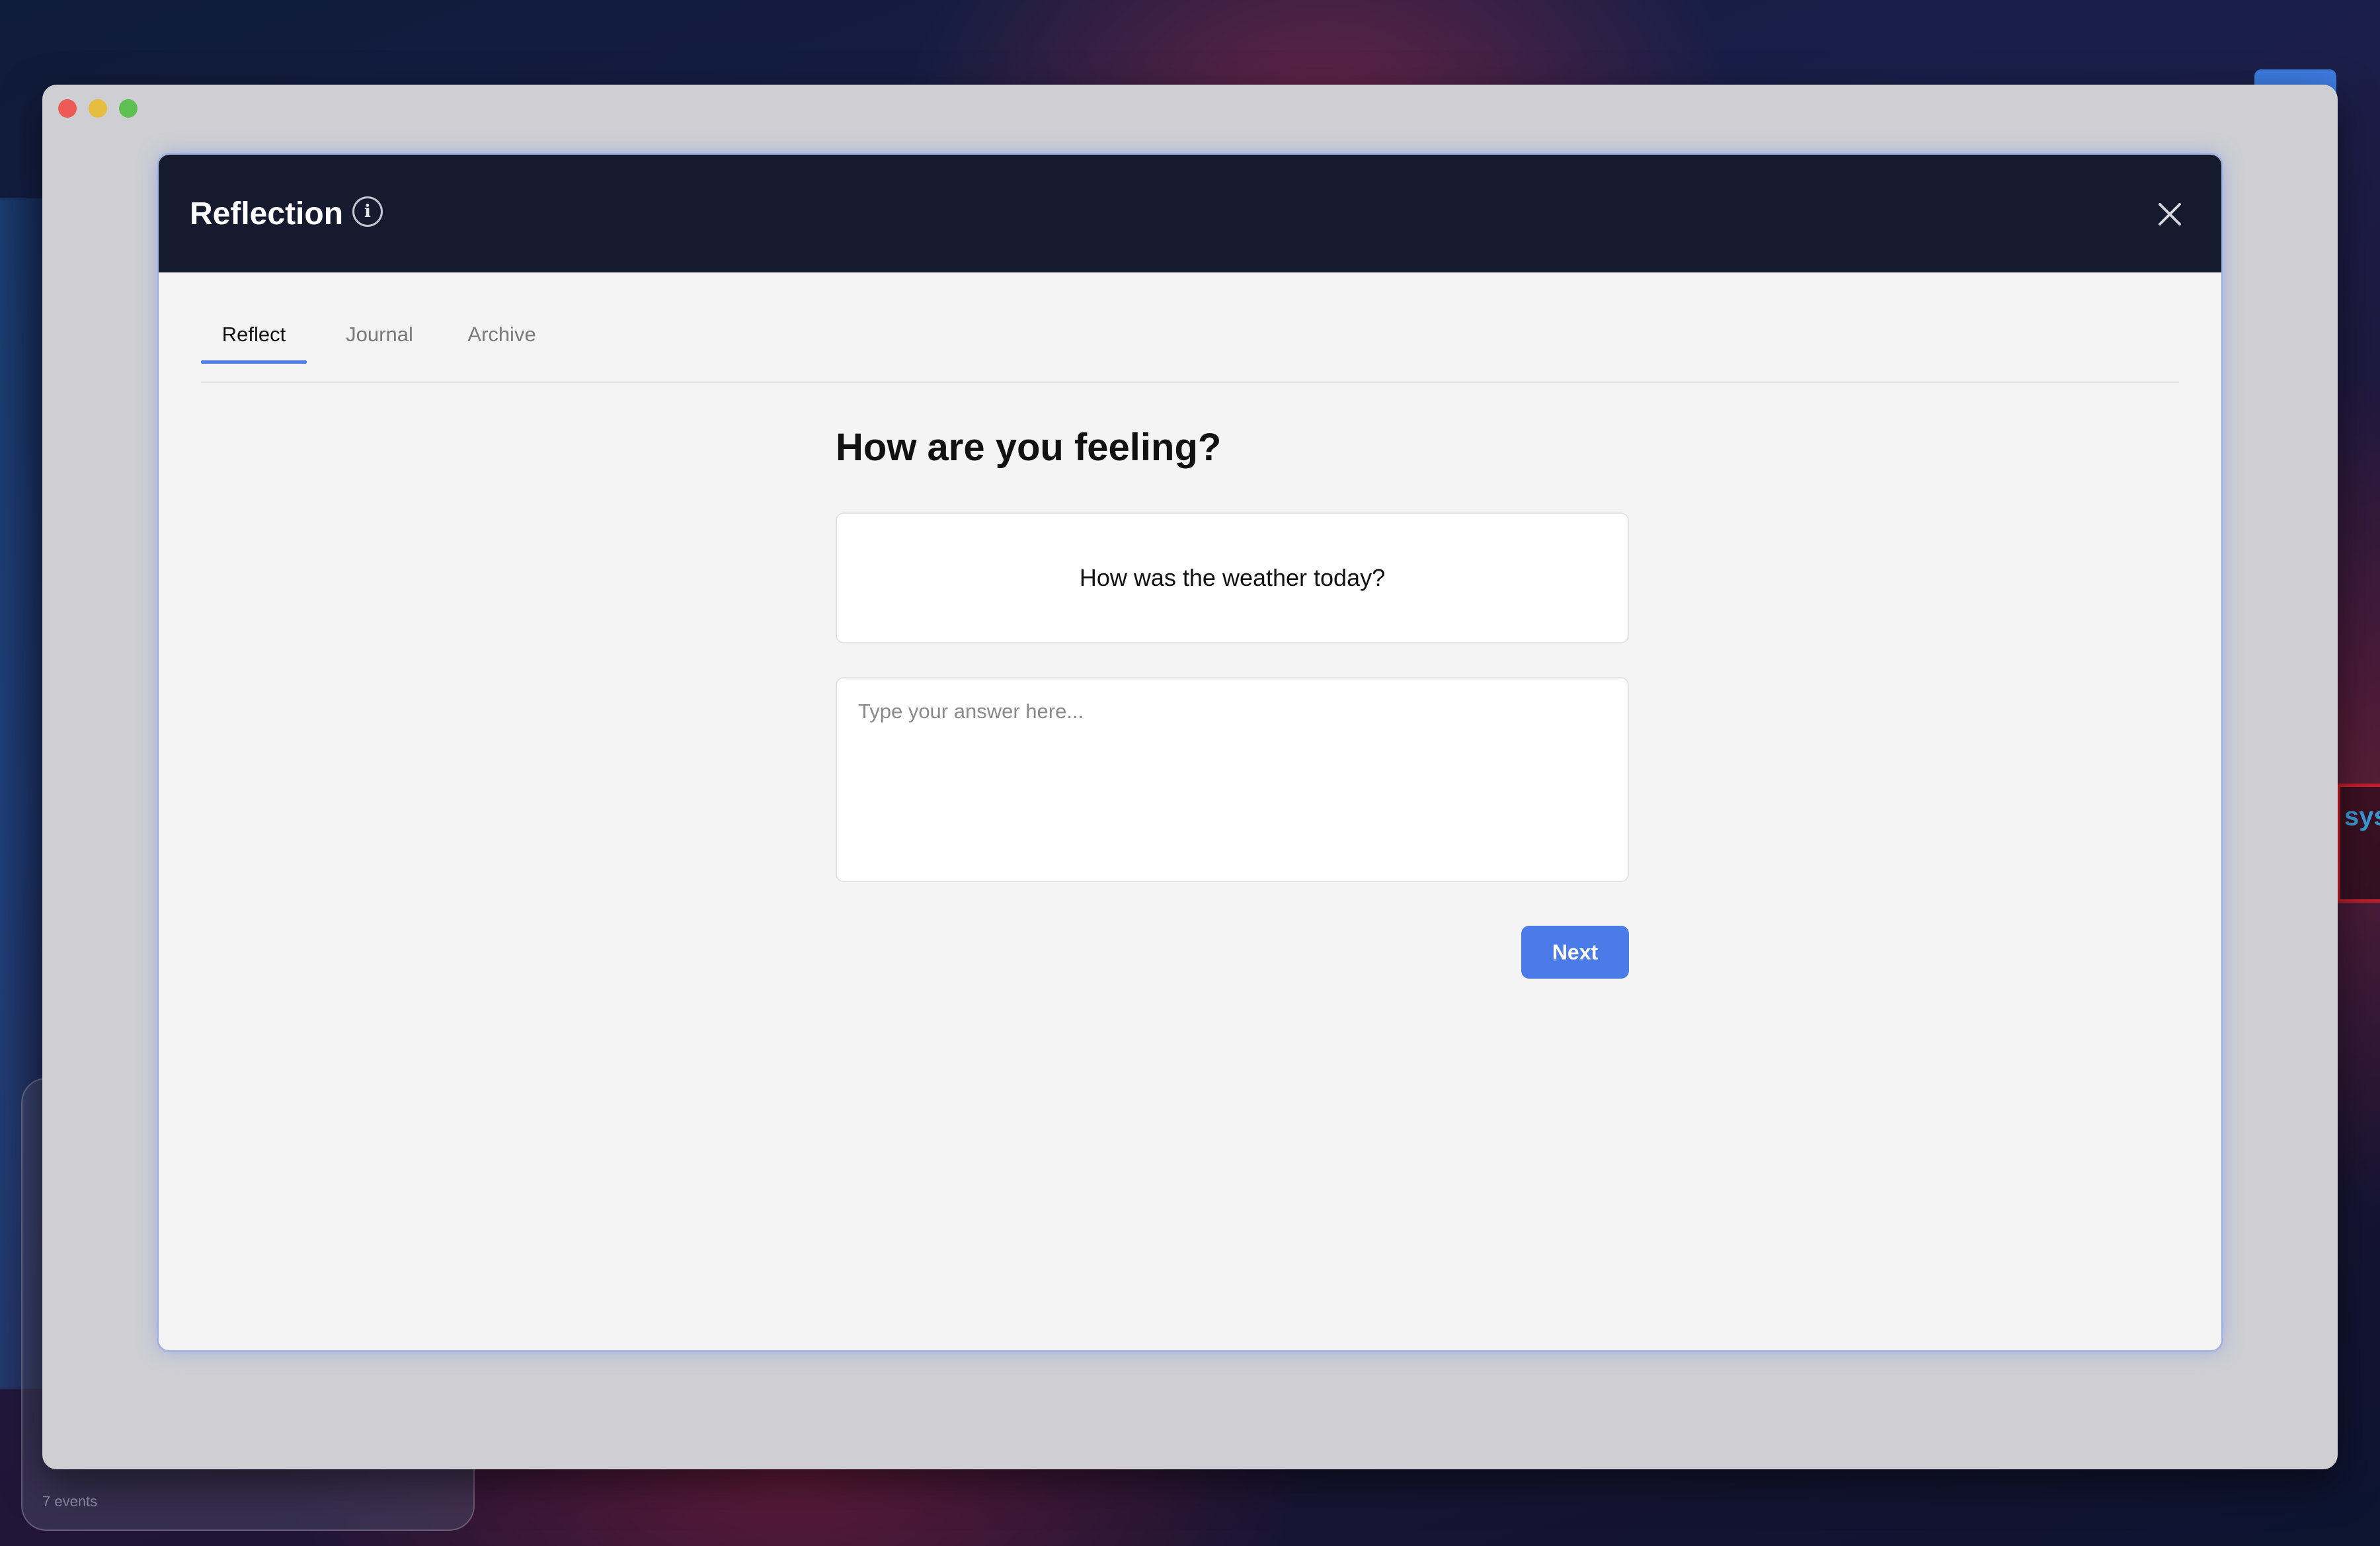 This screenshot has width=2380, height=1546. What do you see at coordinates (98, 108) in the screenshot?
I see `window-minimize-button` at bounding box center [98, 108].